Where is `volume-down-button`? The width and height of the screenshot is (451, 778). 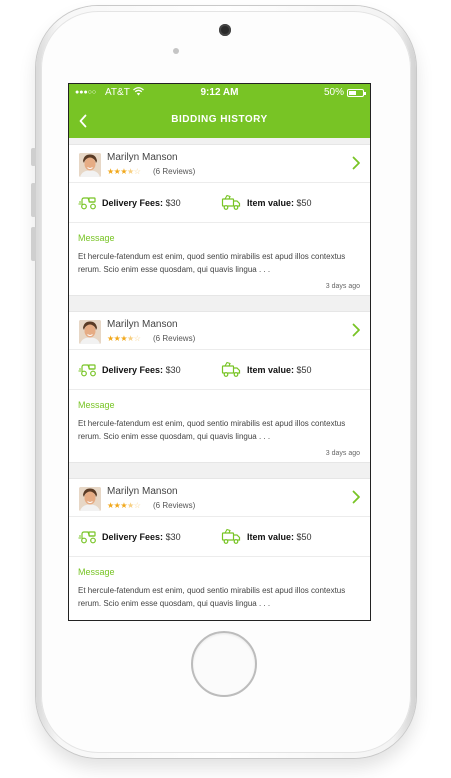
volume-down-button is located at coordinates (33, 244).